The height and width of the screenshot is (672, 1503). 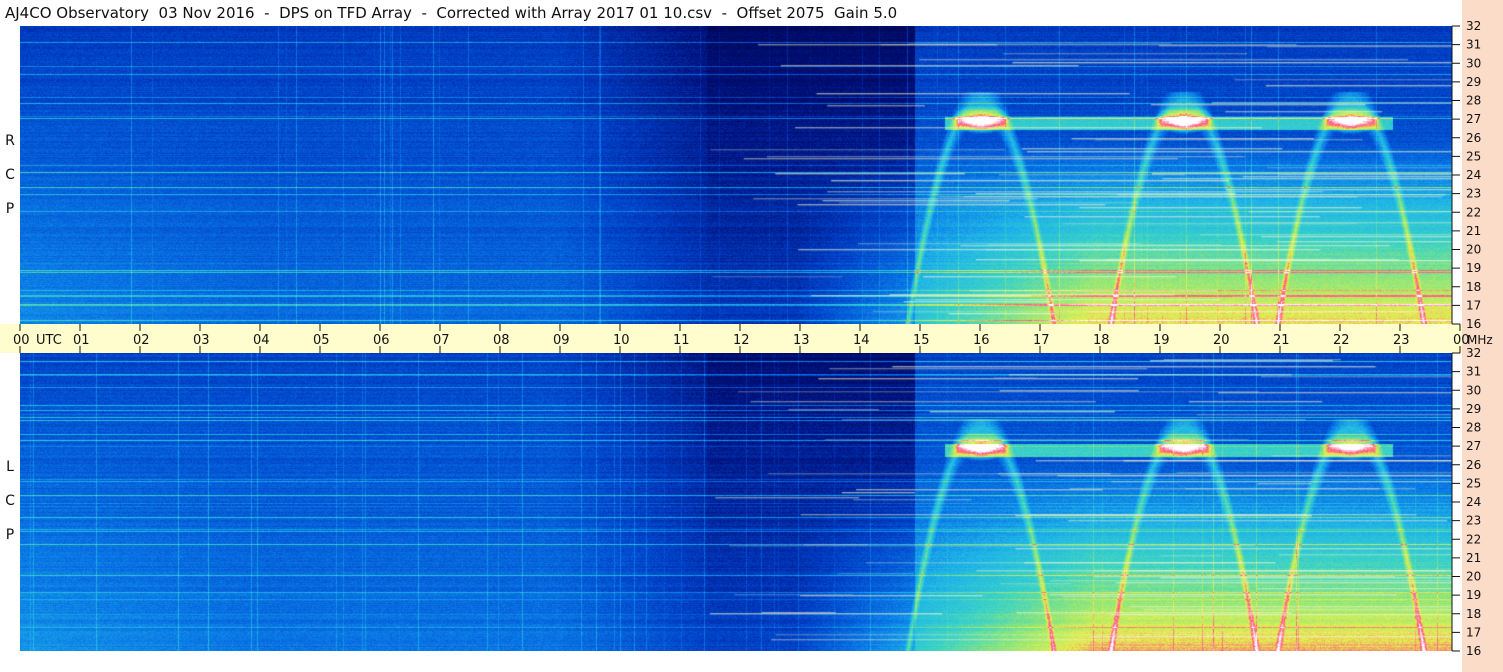 I want to click on lcp-label-c: C, so click(x=10, y=501).